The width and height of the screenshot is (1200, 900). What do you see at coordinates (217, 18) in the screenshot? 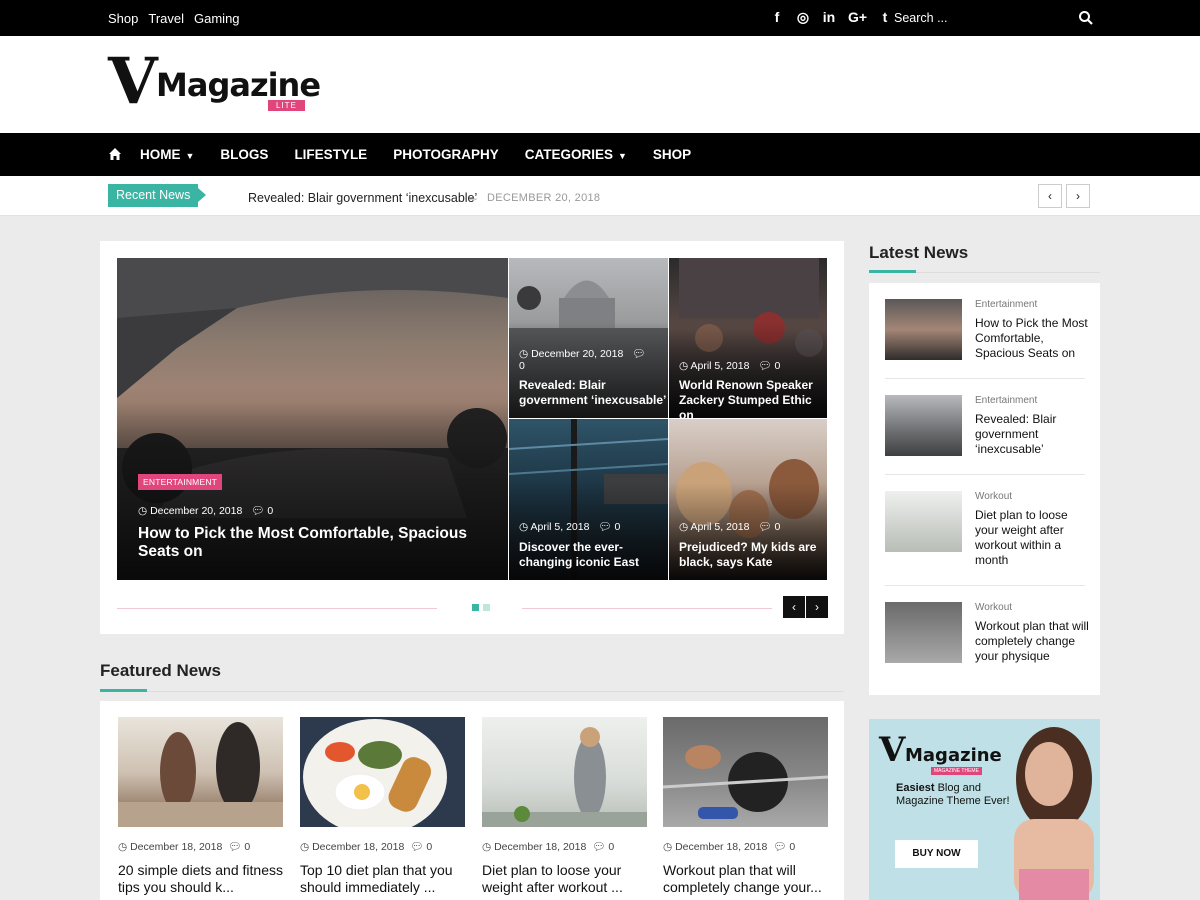
I see `top-link-gaming: Gaming` at bounding box center [217, 18].